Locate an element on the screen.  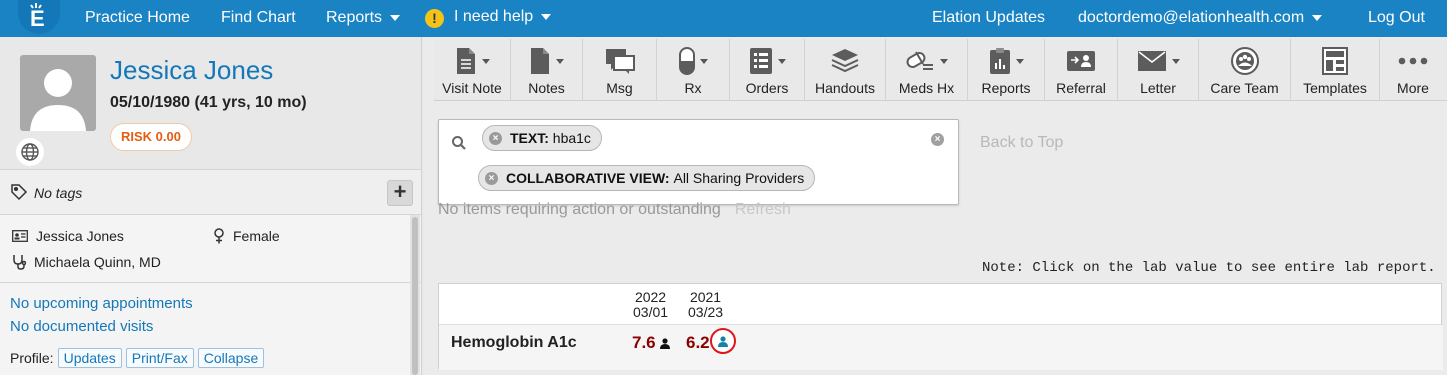
document-icon is located at coordinates (465, 61).